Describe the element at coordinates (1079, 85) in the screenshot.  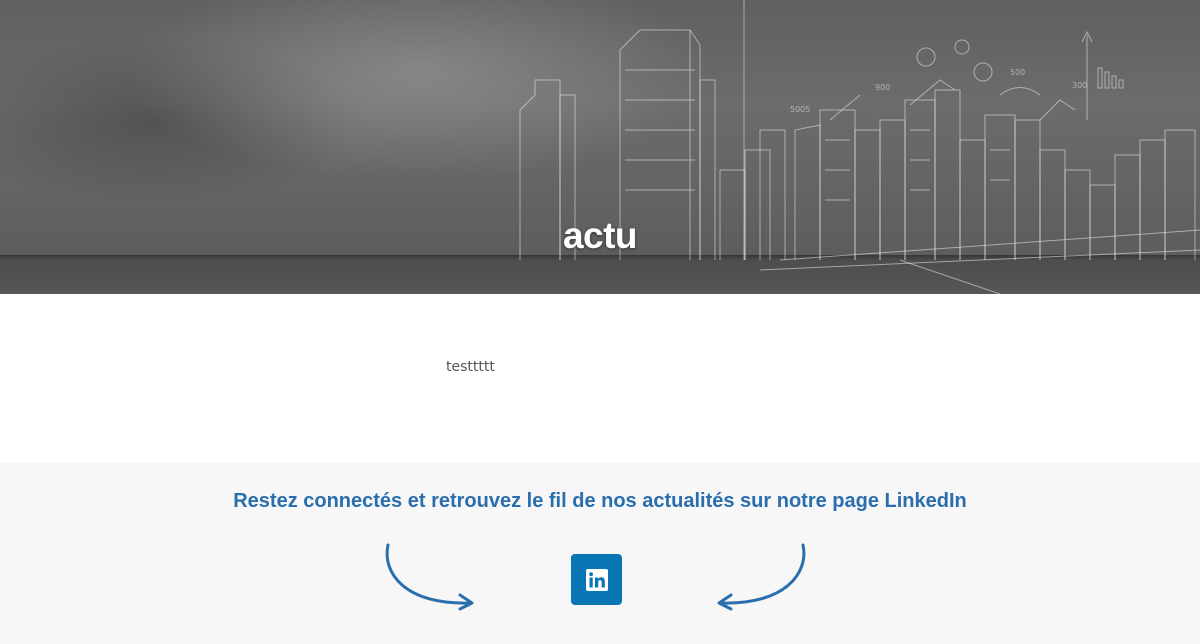
I see `svg-text: 300` at that location.